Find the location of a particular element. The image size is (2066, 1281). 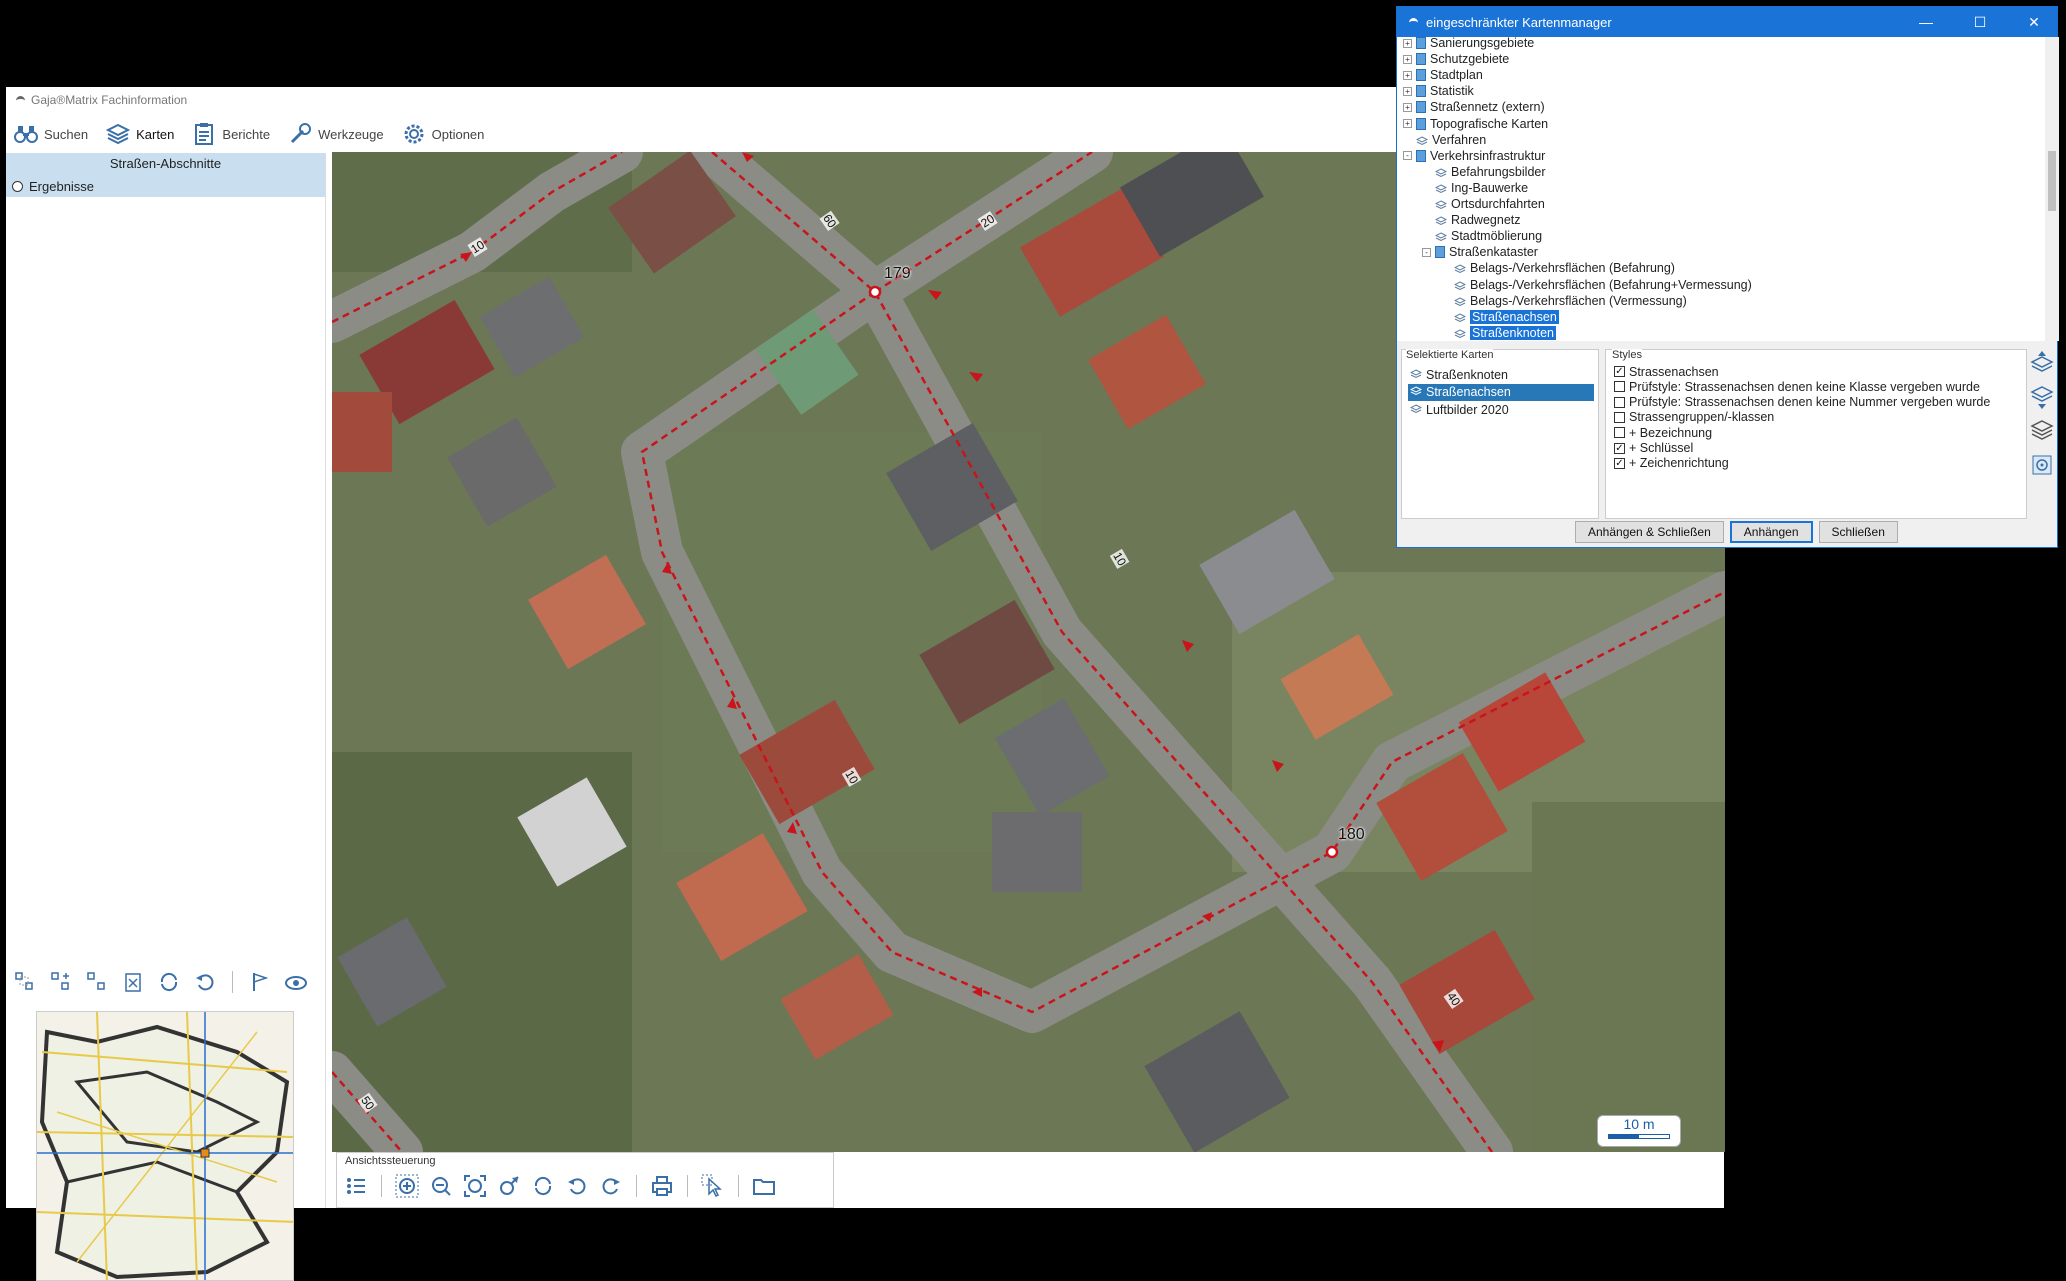

refresh-map-icon is located at coordinates (543, 1186).